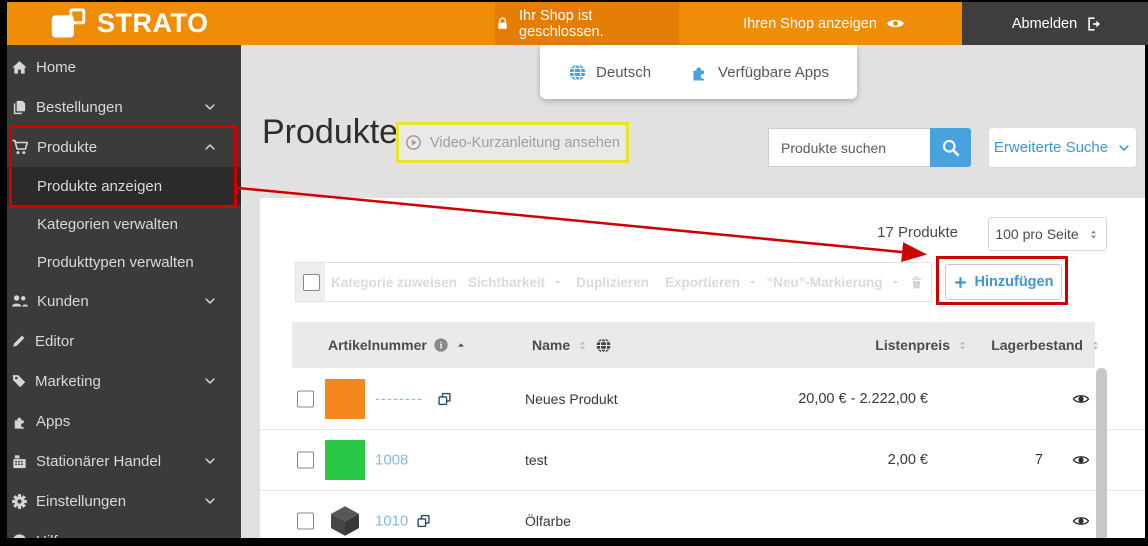 The height and width of the screenshot is (546, 1148). Describe the element at coordinates (413, 142) in the screenshot. I see `play-circle-icon` at that location.